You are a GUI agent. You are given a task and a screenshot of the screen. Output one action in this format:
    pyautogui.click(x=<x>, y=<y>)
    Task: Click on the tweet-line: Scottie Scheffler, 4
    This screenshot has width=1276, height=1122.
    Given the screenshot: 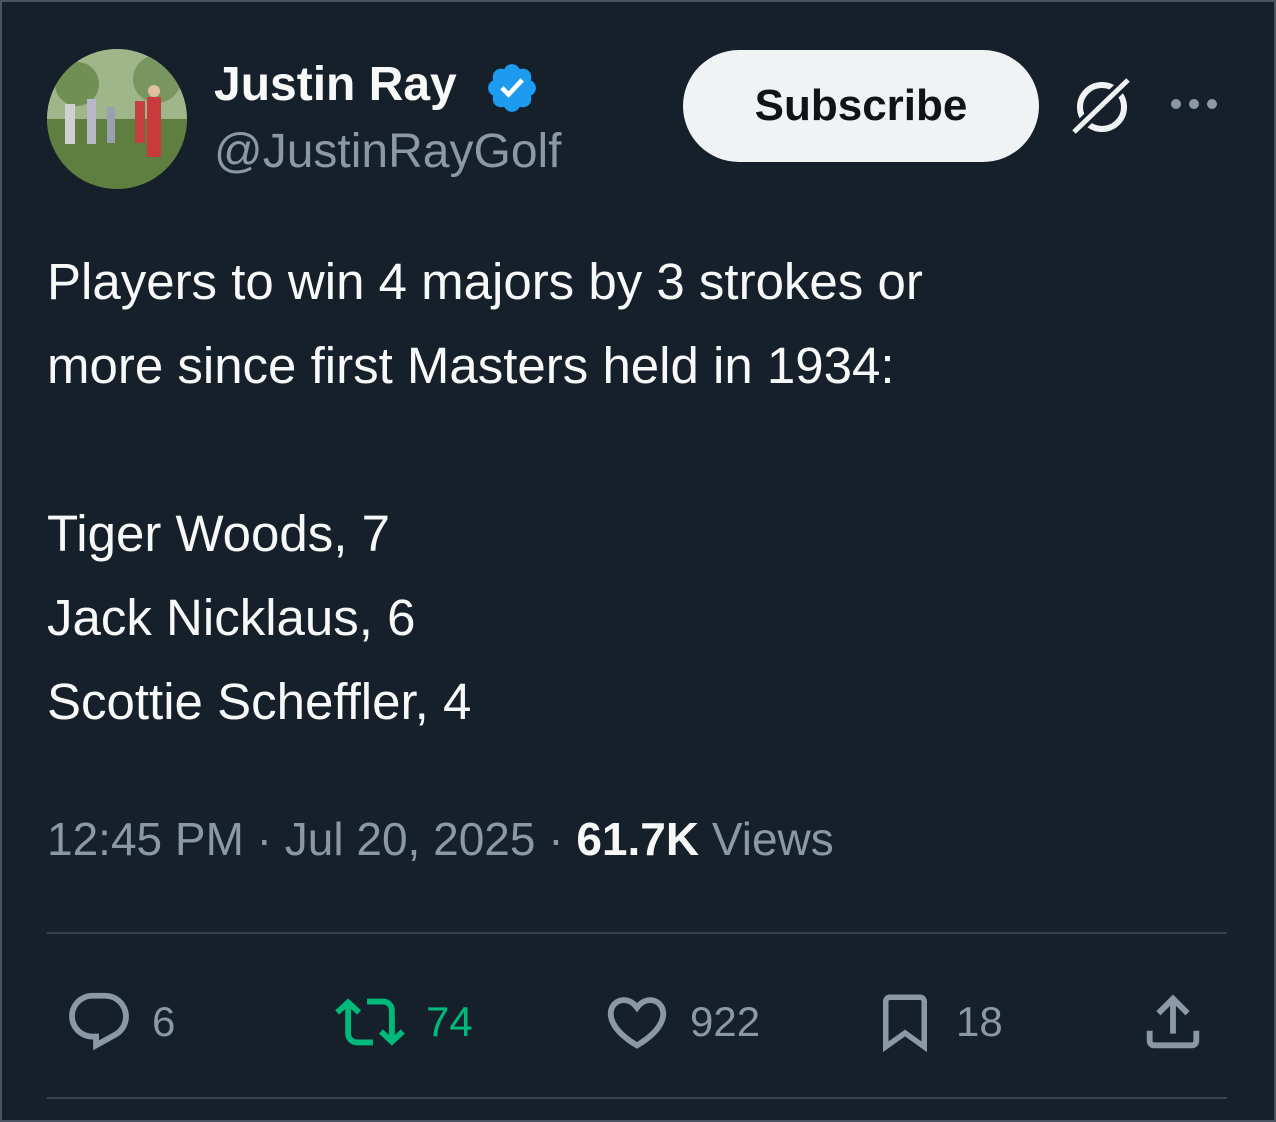 What is the action you would take?
    pyautogui.click(x=259, y=701)
    